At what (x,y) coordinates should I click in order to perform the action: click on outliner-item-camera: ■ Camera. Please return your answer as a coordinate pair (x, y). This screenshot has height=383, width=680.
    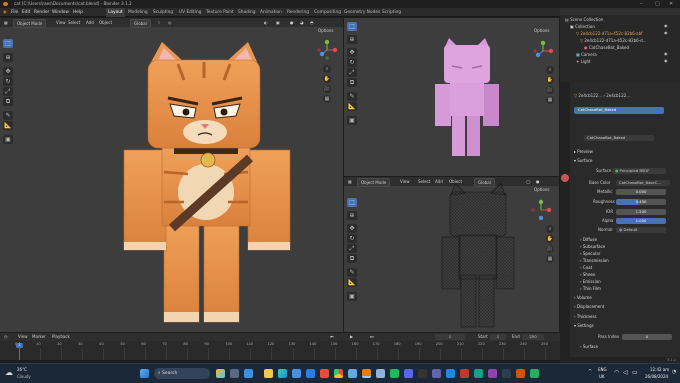
    Looking at the image, I should click on (586, 54).